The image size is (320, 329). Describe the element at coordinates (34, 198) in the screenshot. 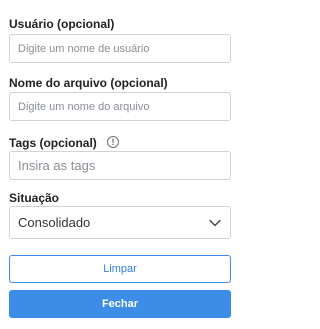

I see `status-label: Situação` at that location.